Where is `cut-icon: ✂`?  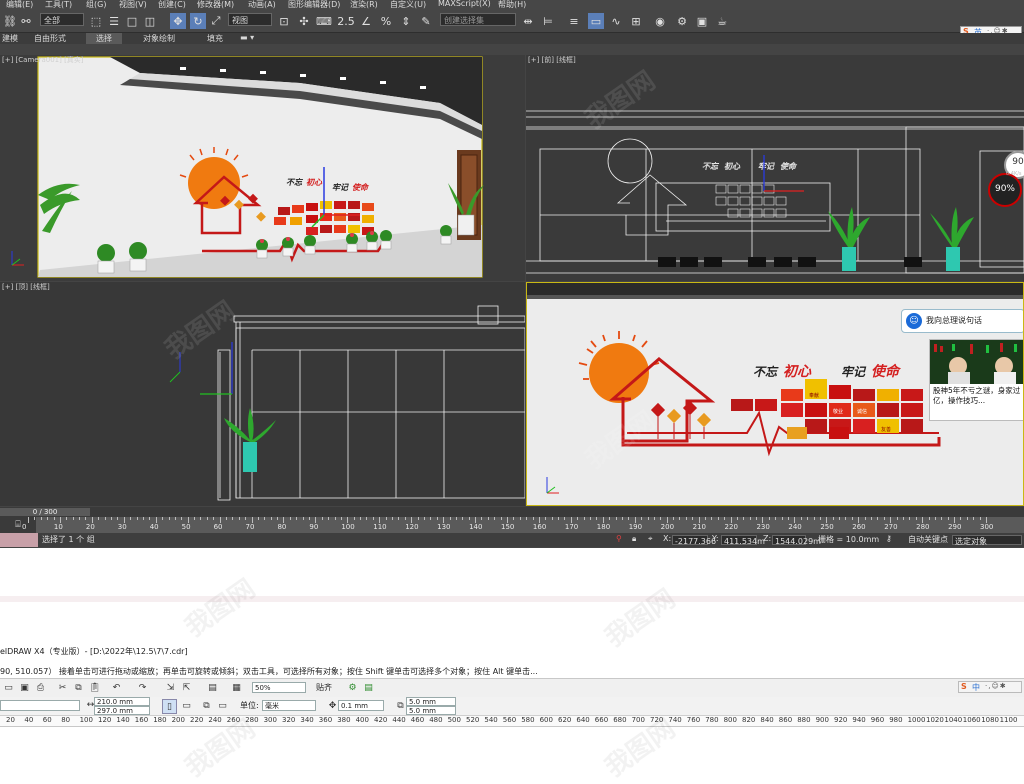 cut-icon: ✂ is located at coordinates (62, 687).